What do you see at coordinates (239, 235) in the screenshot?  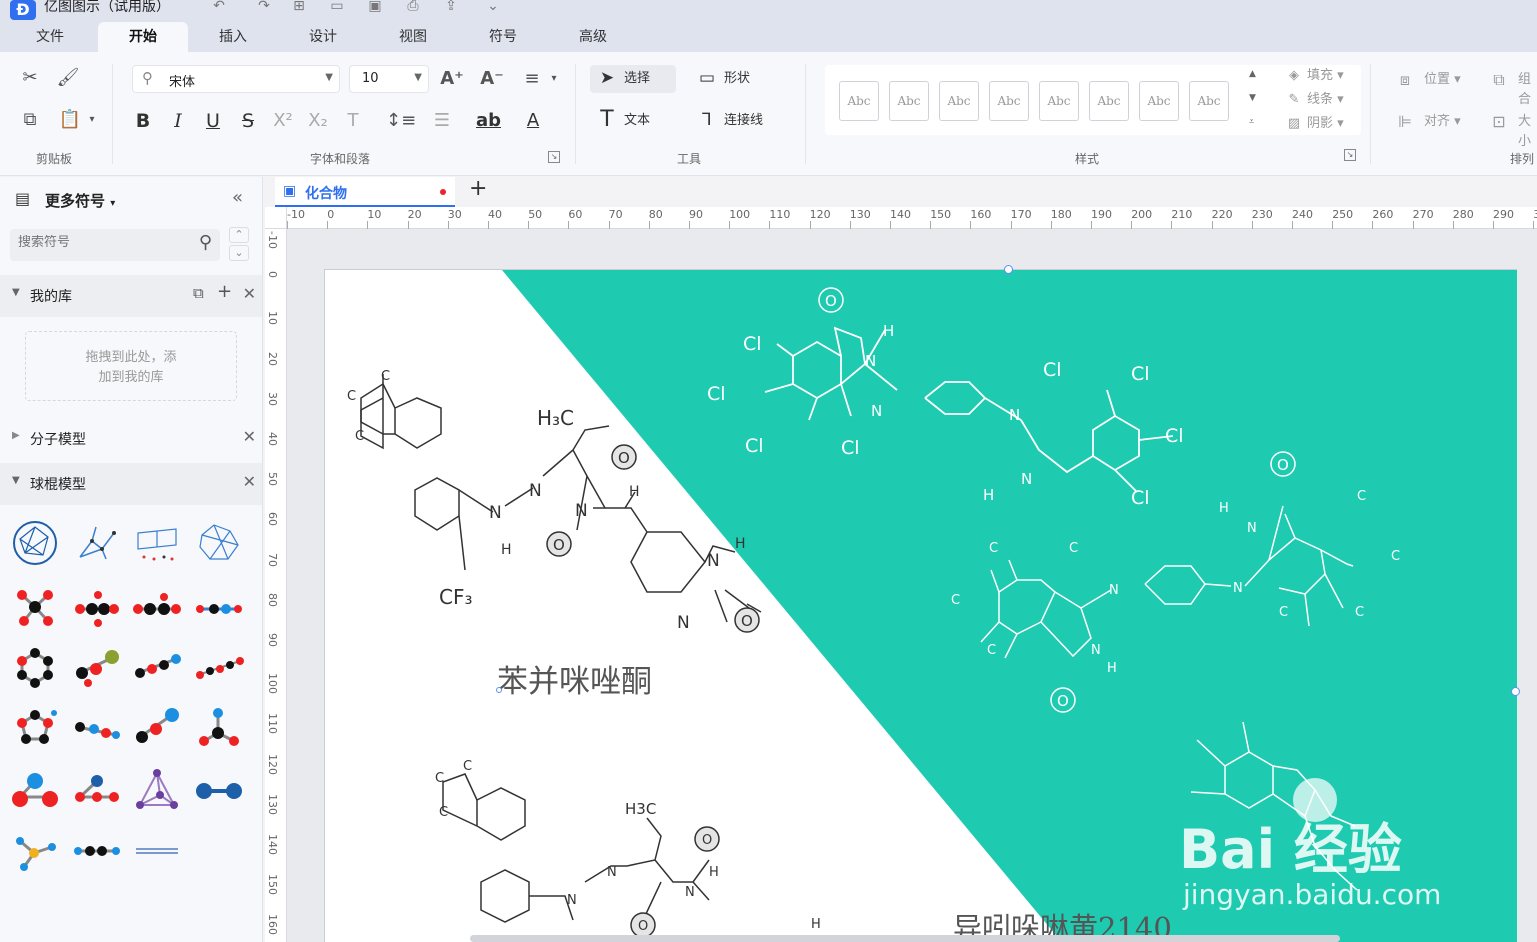 I see `scroll-up-icon: ⌃` at bounding box center [239, 235].